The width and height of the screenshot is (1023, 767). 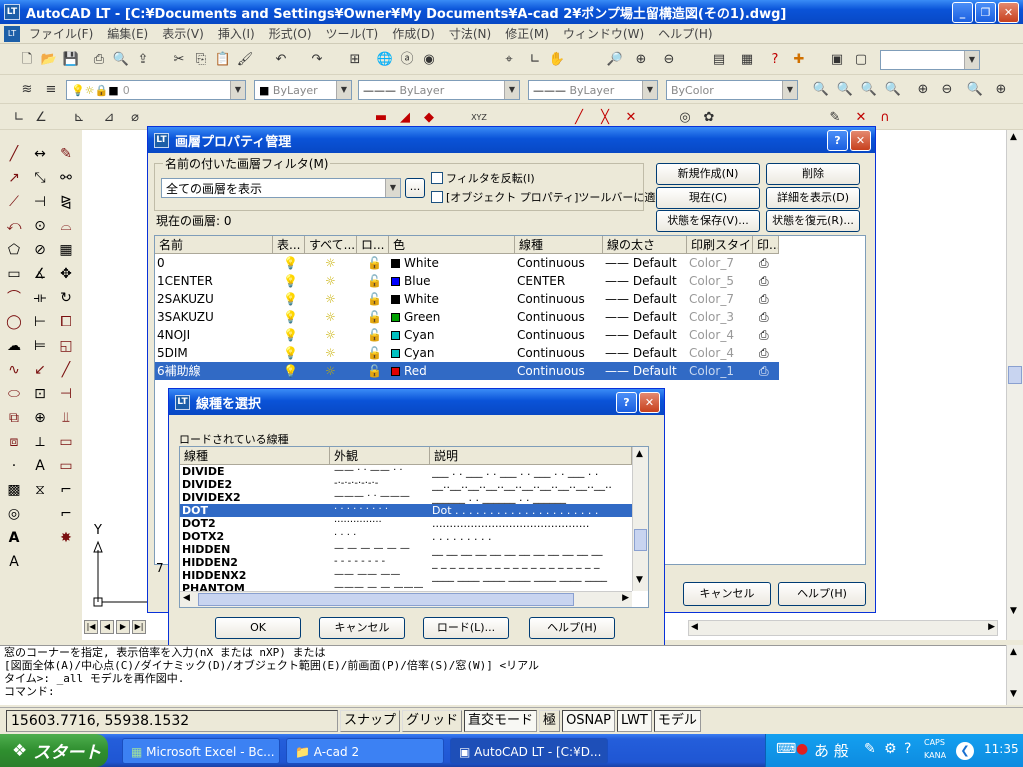 What do you see at coordinates (837, 60) in the screenshot?
I see `layout-icon: ▣` at bounding box center [837, 60].